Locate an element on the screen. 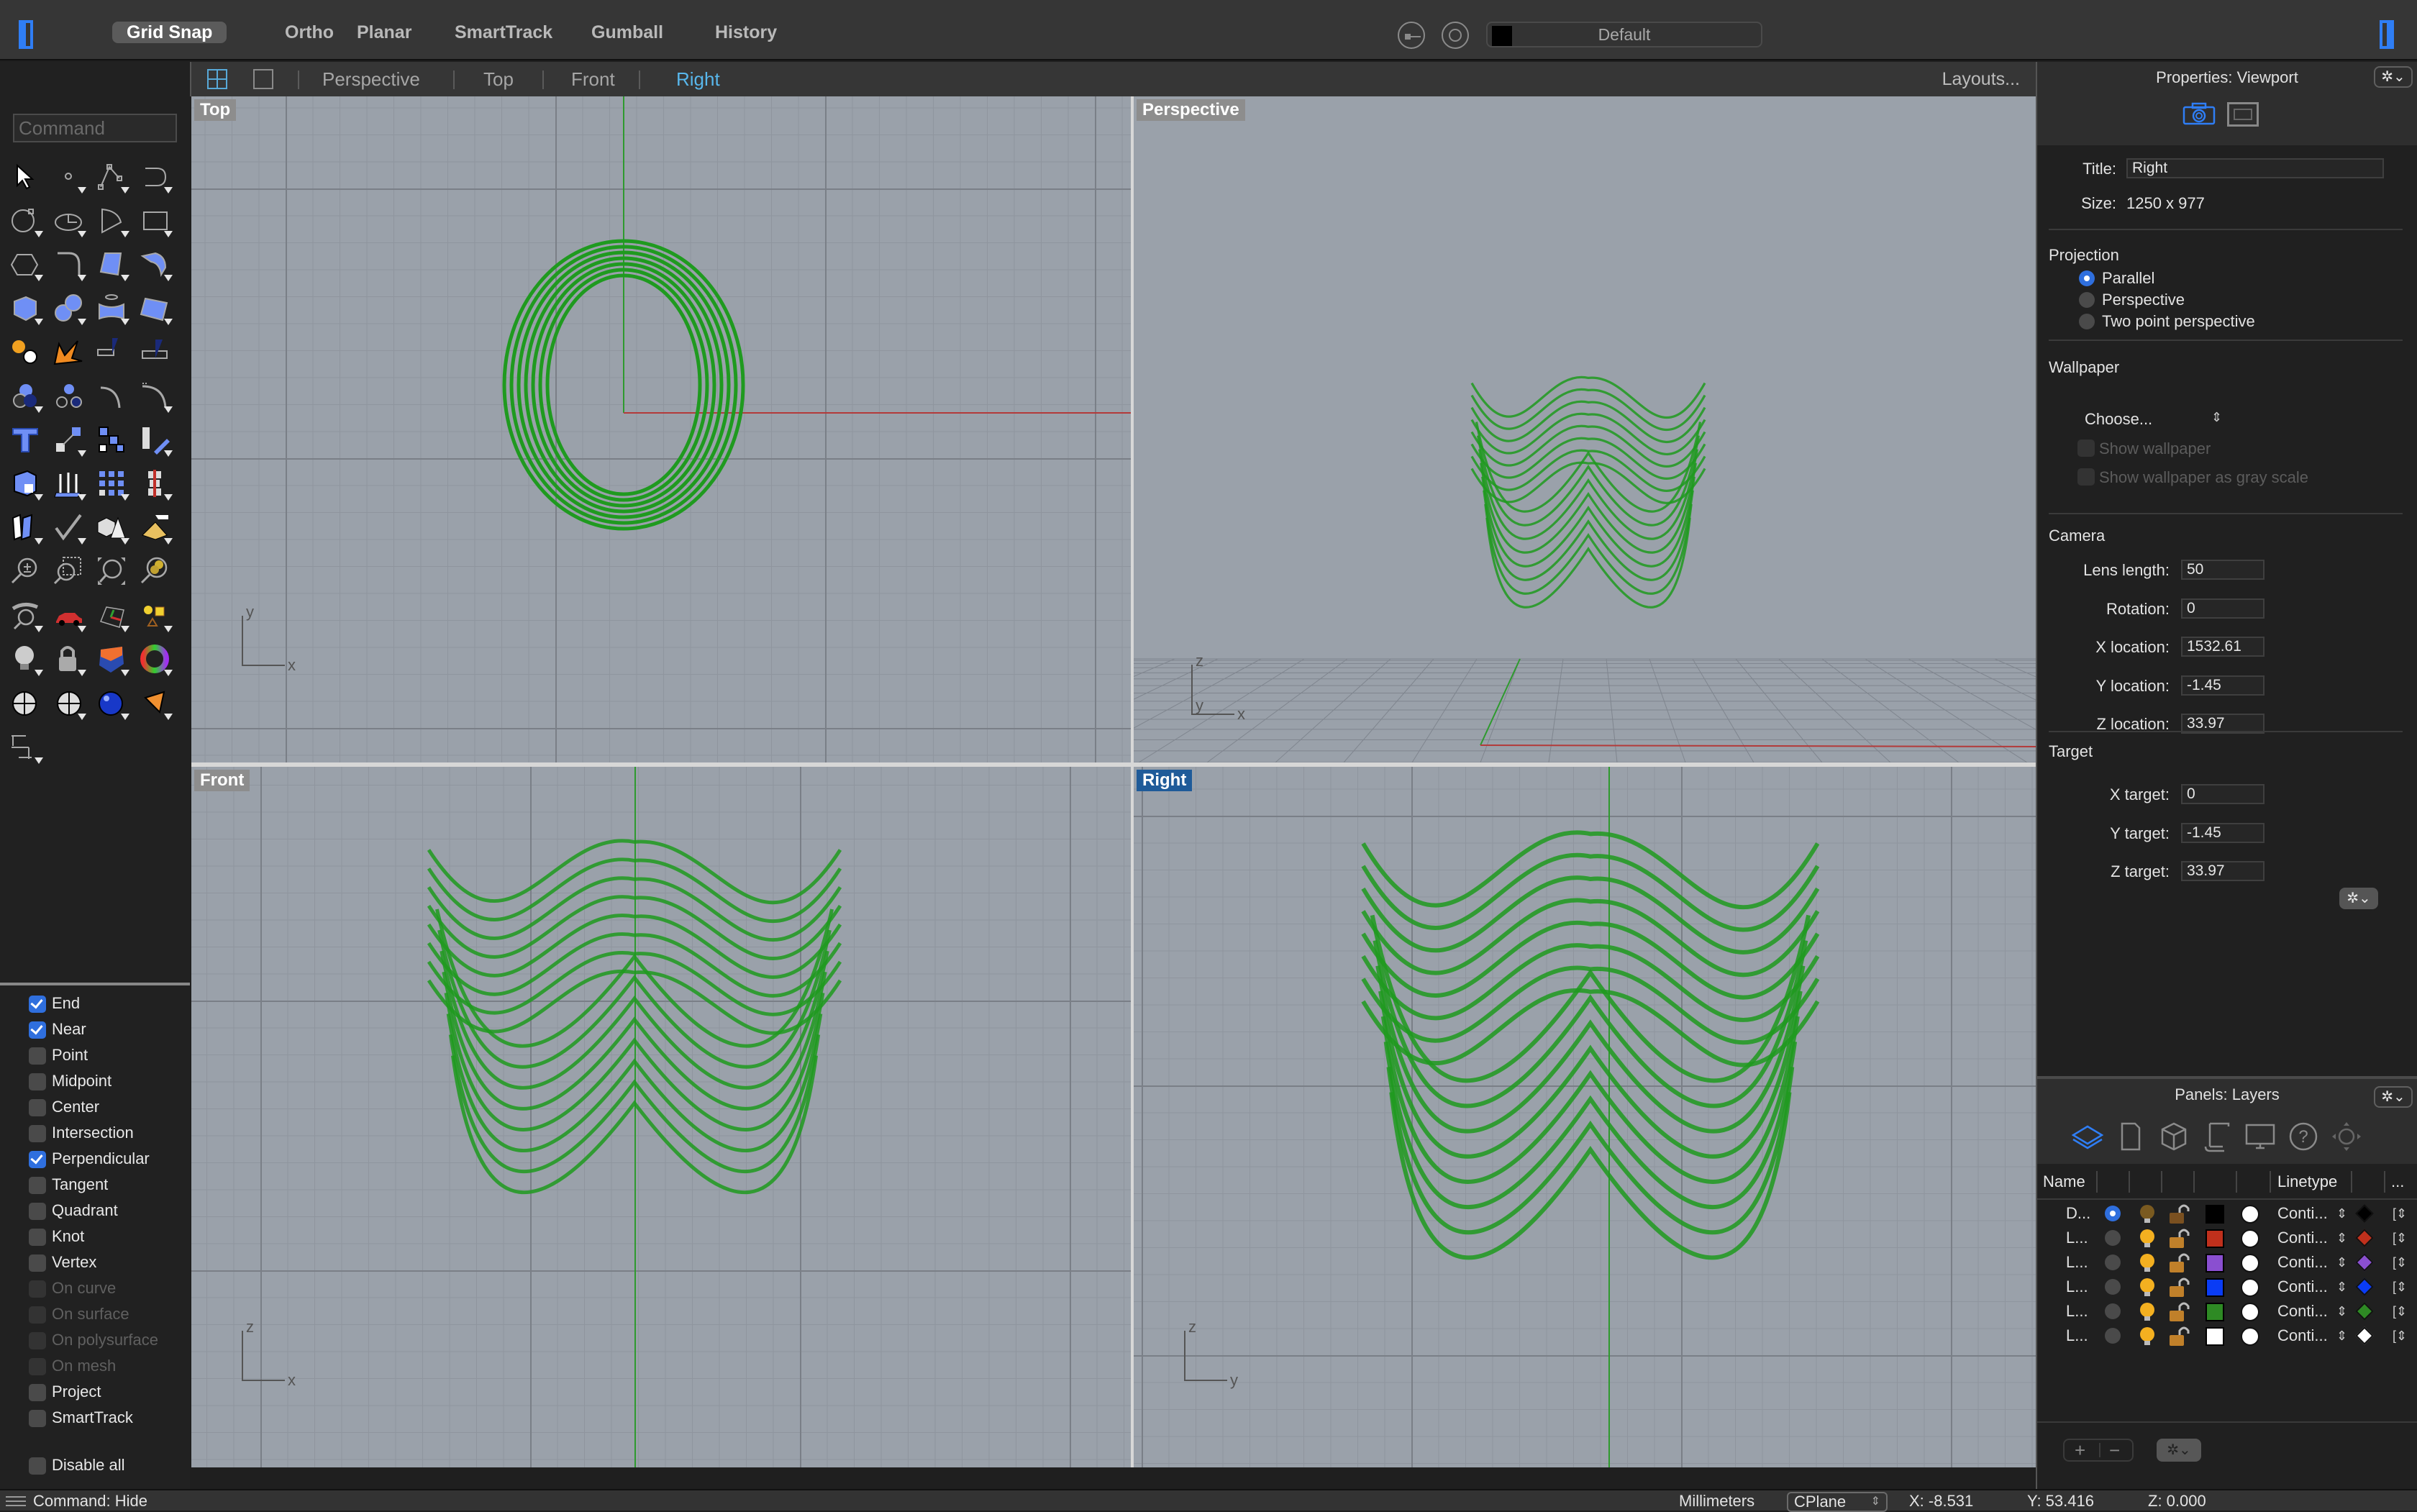  delete-layer-button: − is located at coordinates (2115, 1450).